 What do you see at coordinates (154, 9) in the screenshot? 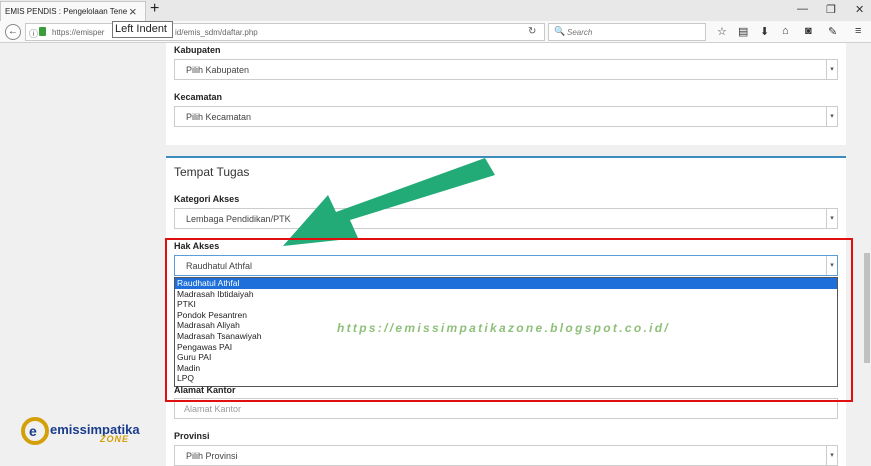
I see `new-tab-icon: +` at bounding box center [154, 9].